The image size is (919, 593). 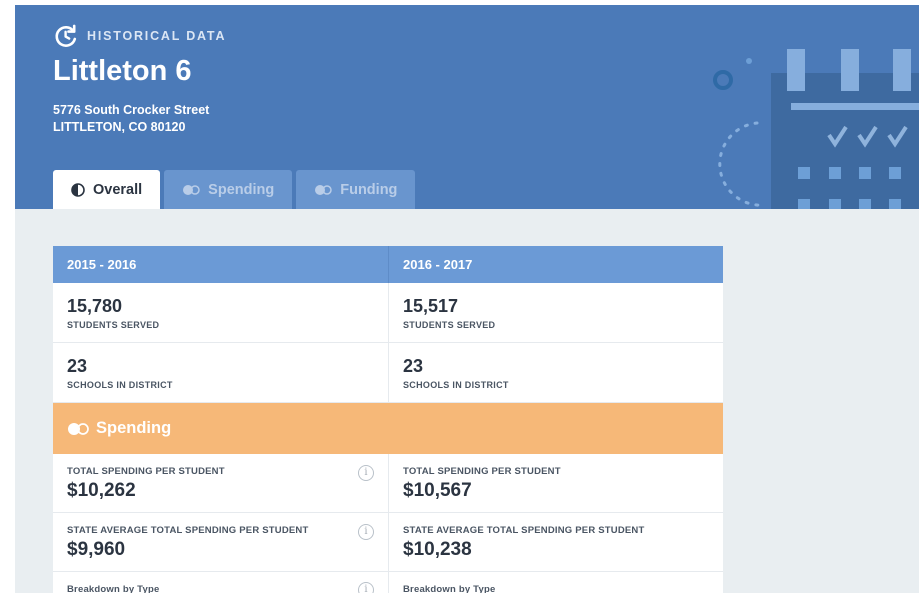 I want to click on section-kicker: HISTORICAL DATA, so click(x=139, y=36).